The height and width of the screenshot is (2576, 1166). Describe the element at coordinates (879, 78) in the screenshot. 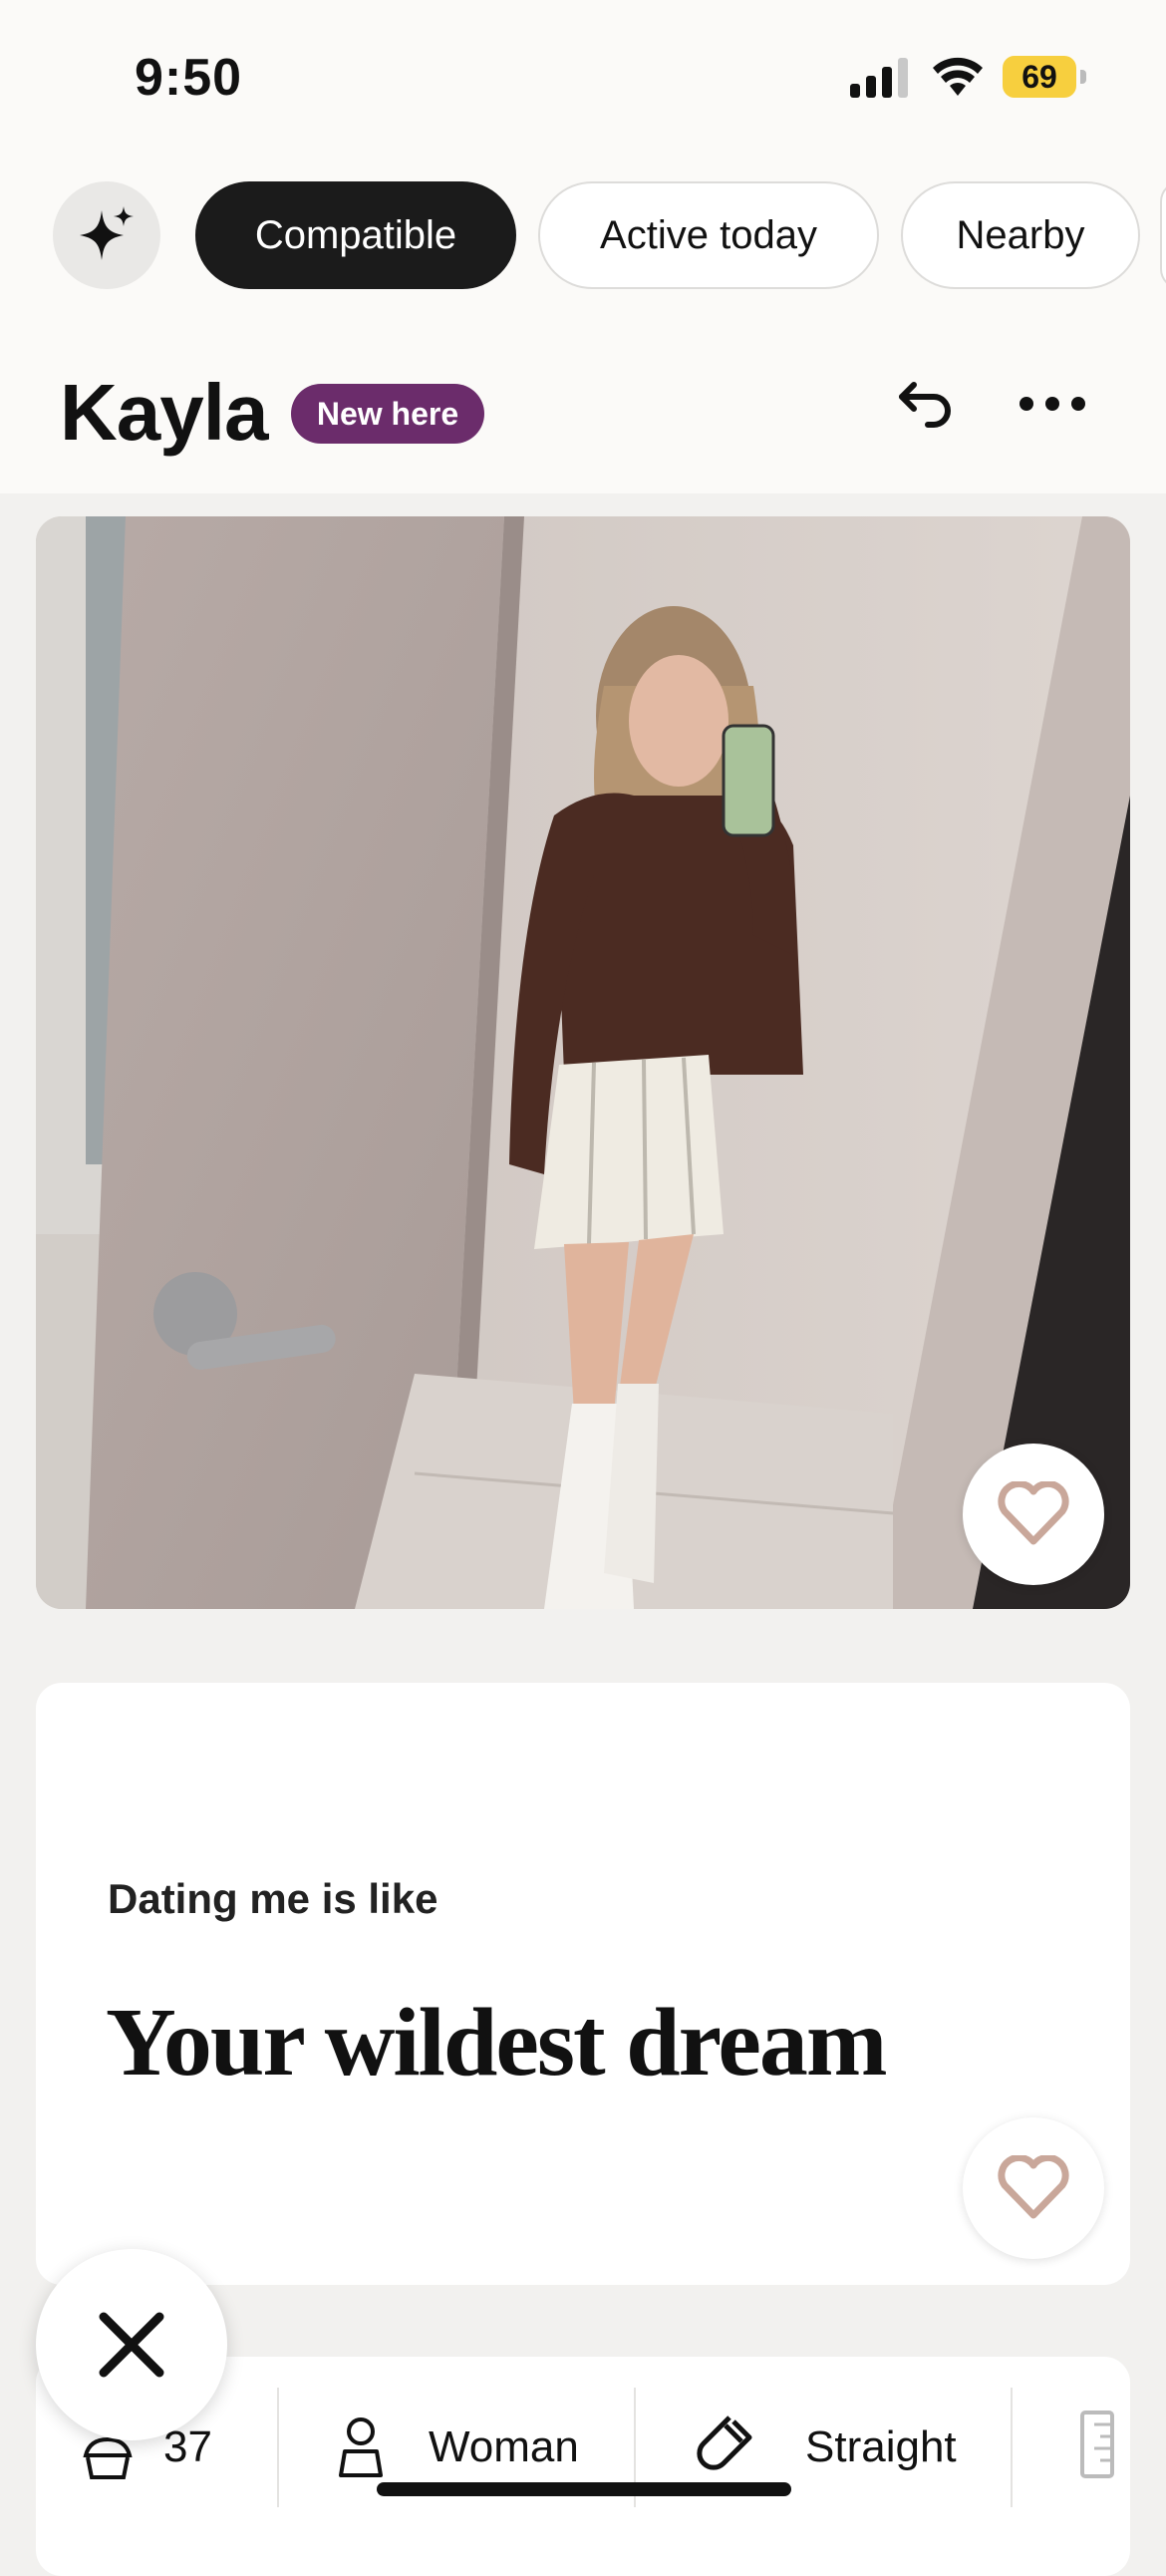

I see `cellular-signal-icon` at that location.